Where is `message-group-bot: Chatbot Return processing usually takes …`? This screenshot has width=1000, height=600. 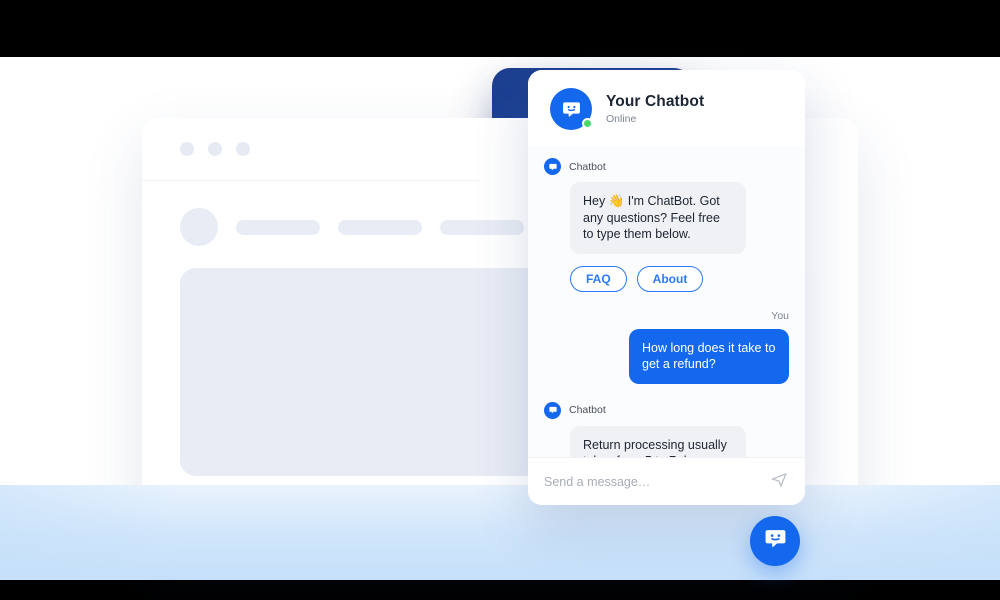 message-group-bot: Chatbot Return processing usually takes … is located at coordinates (666, 429).